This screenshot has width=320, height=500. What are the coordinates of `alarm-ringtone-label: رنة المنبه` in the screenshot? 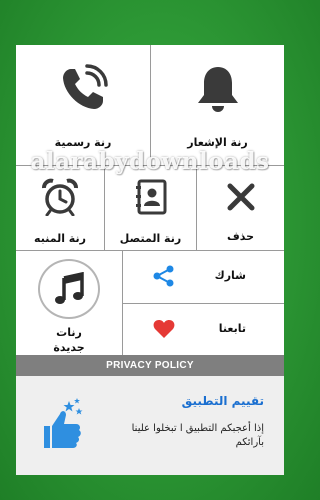 It's located at (60, 238).